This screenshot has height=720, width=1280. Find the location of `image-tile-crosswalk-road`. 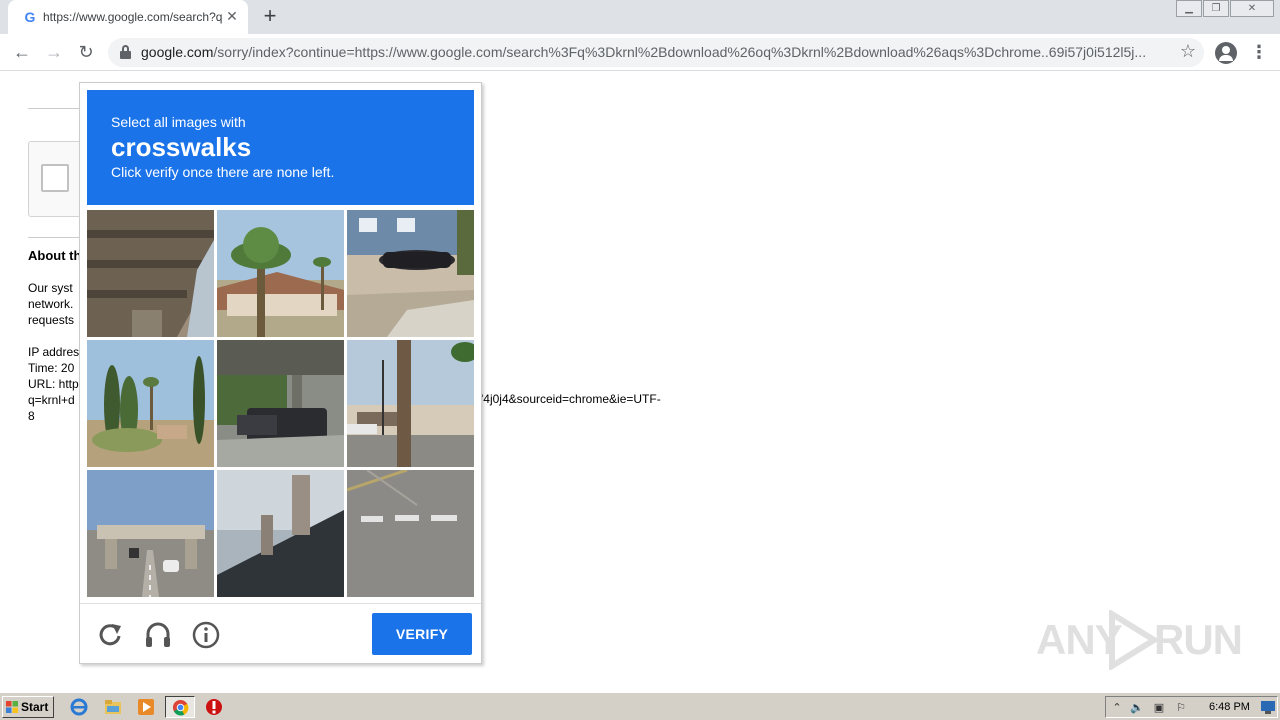

image-tile-crosswalk-road is located at coordinates (410, 533).